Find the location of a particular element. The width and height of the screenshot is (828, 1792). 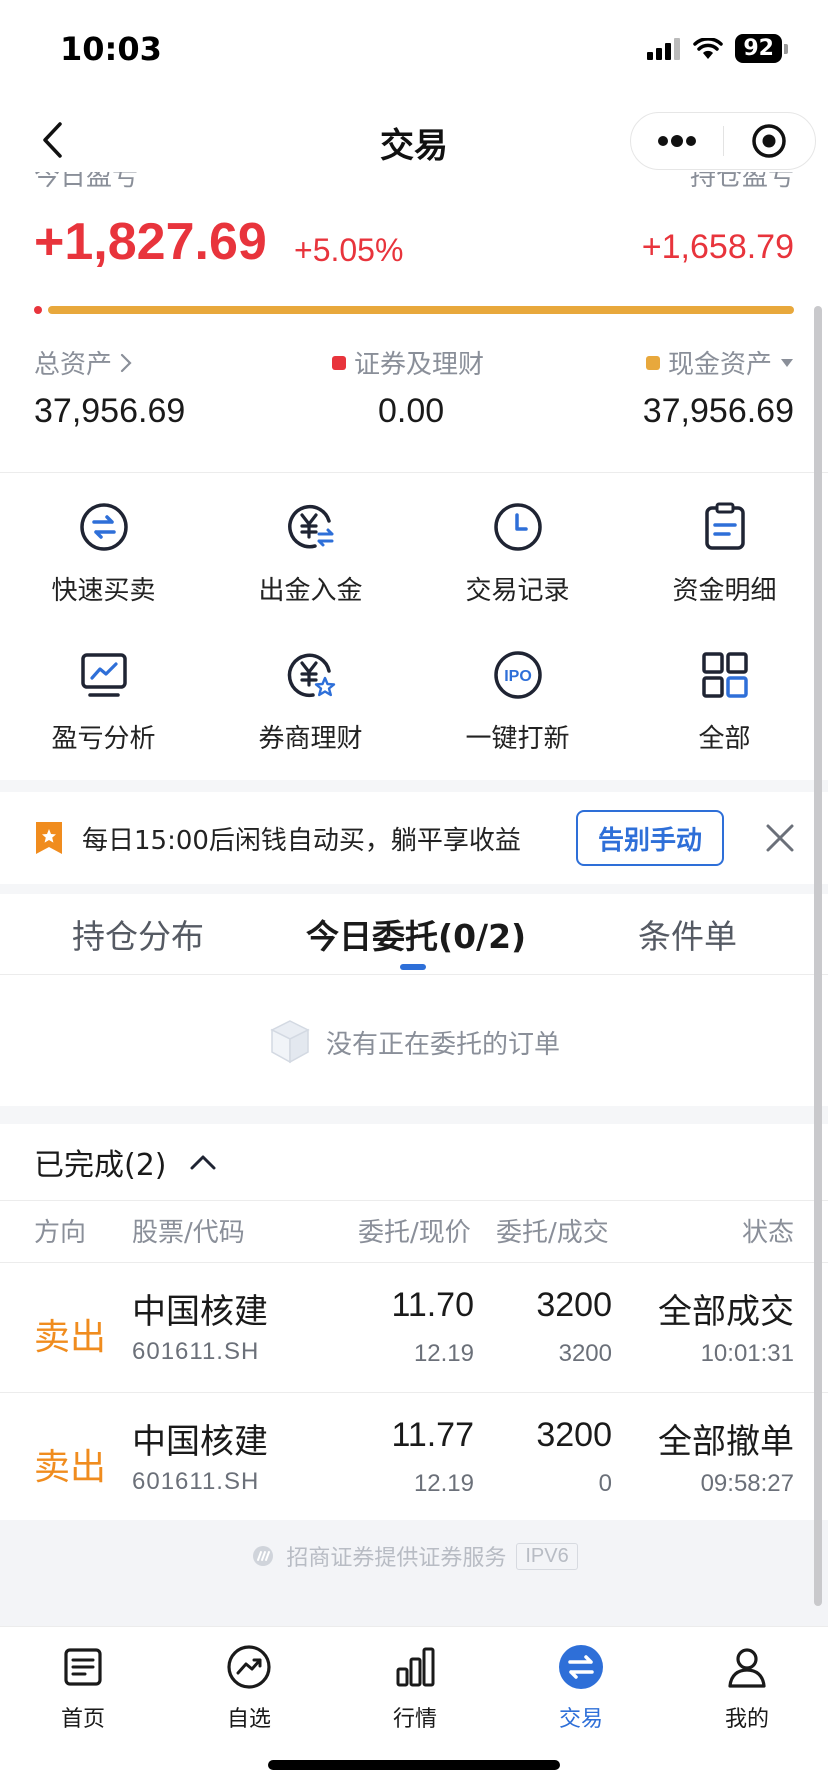

wifi-icon is located at coordinates (708, 48).